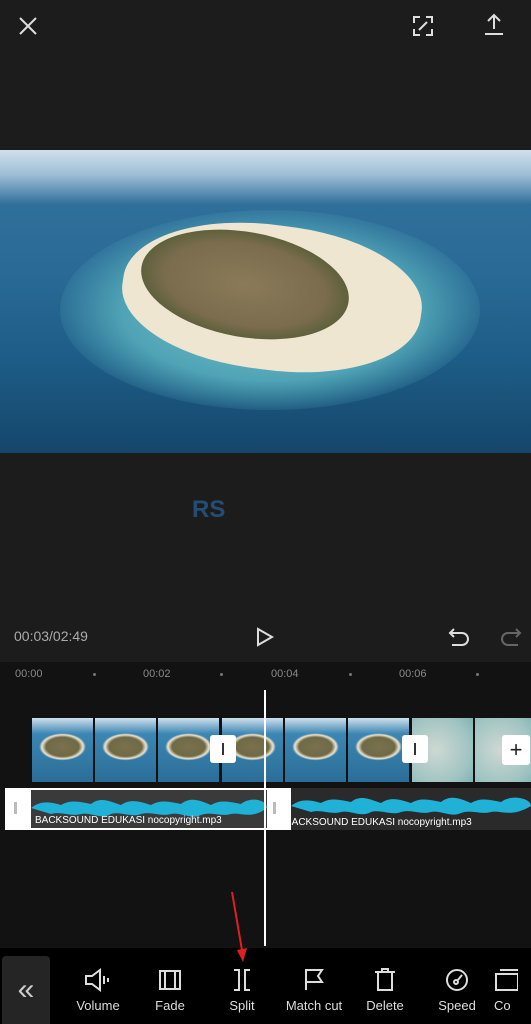 This screenshot has width=531, height=1024. I want to click on tool-volume: Volume, so click(98, 990).